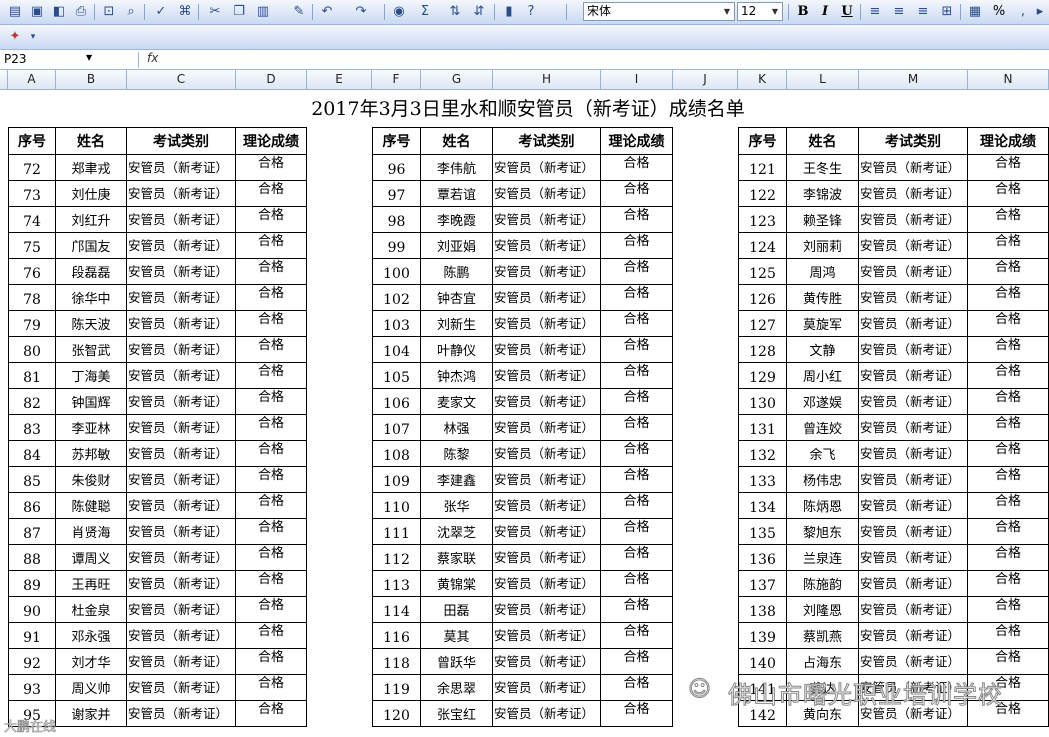 Image resolution: width=1049 pixels, height=737 pixels. I want to click on row-number: 104, so click(396, 350).